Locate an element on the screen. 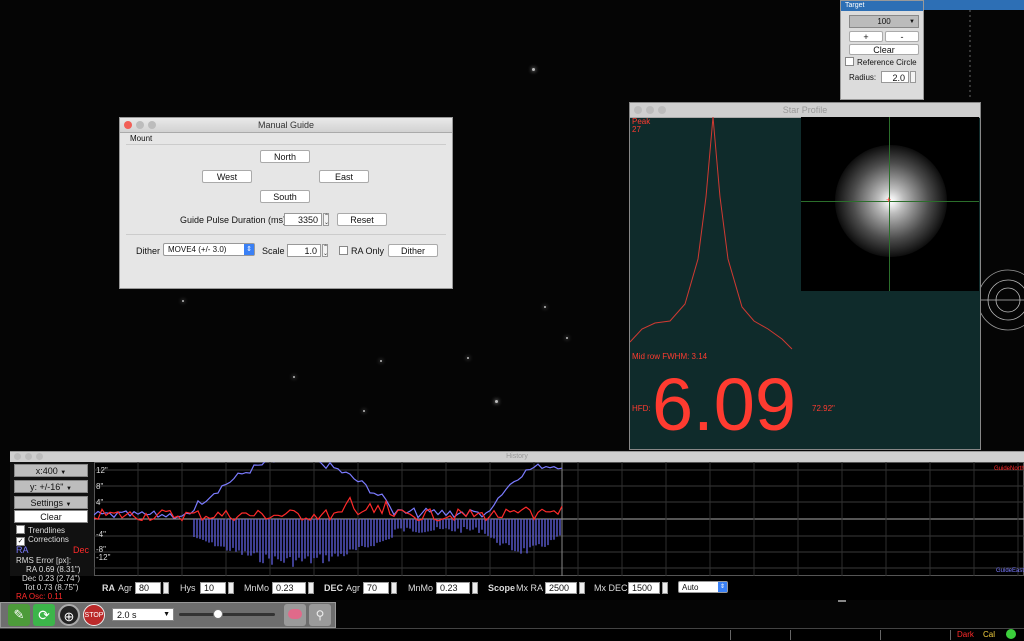 The height and width of the screenshot is (641, 1024). y-tick-label: -4" is located at coordinates (101, 534).